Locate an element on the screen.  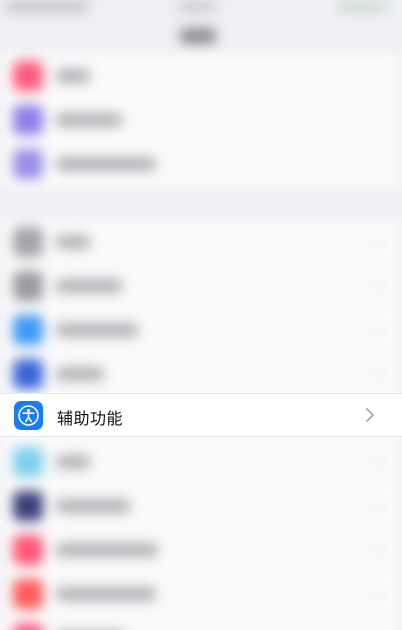
settings-row-accessibility: 辅助功能 is located at coordinates (201, 415).